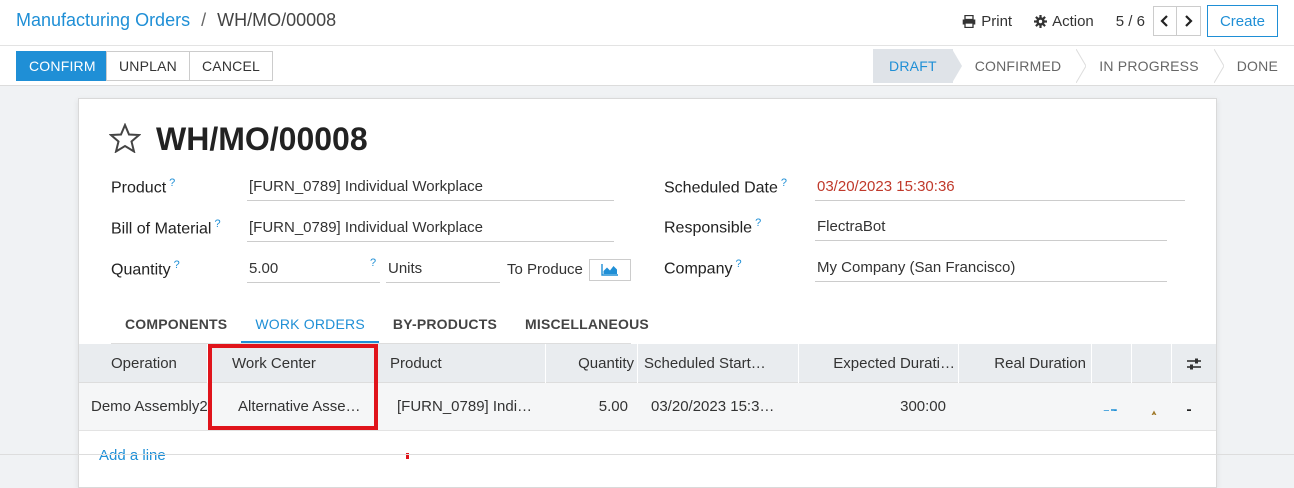 This screenshot has height=488, width=1294. I want to click on company-label: Company?, so click(703, 268).